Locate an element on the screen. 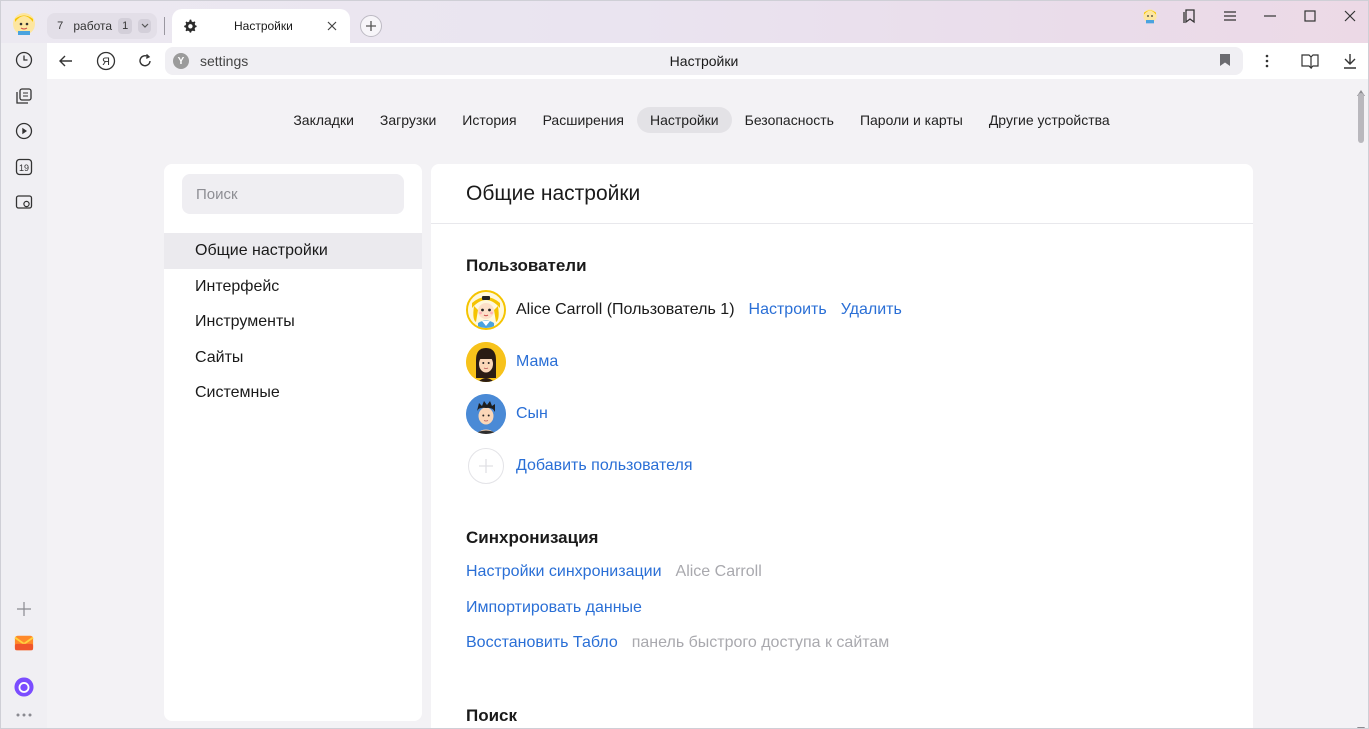 This screenshot has width=1369, height=729. tab-settings: Настройки is located at coordinates (261, 26).